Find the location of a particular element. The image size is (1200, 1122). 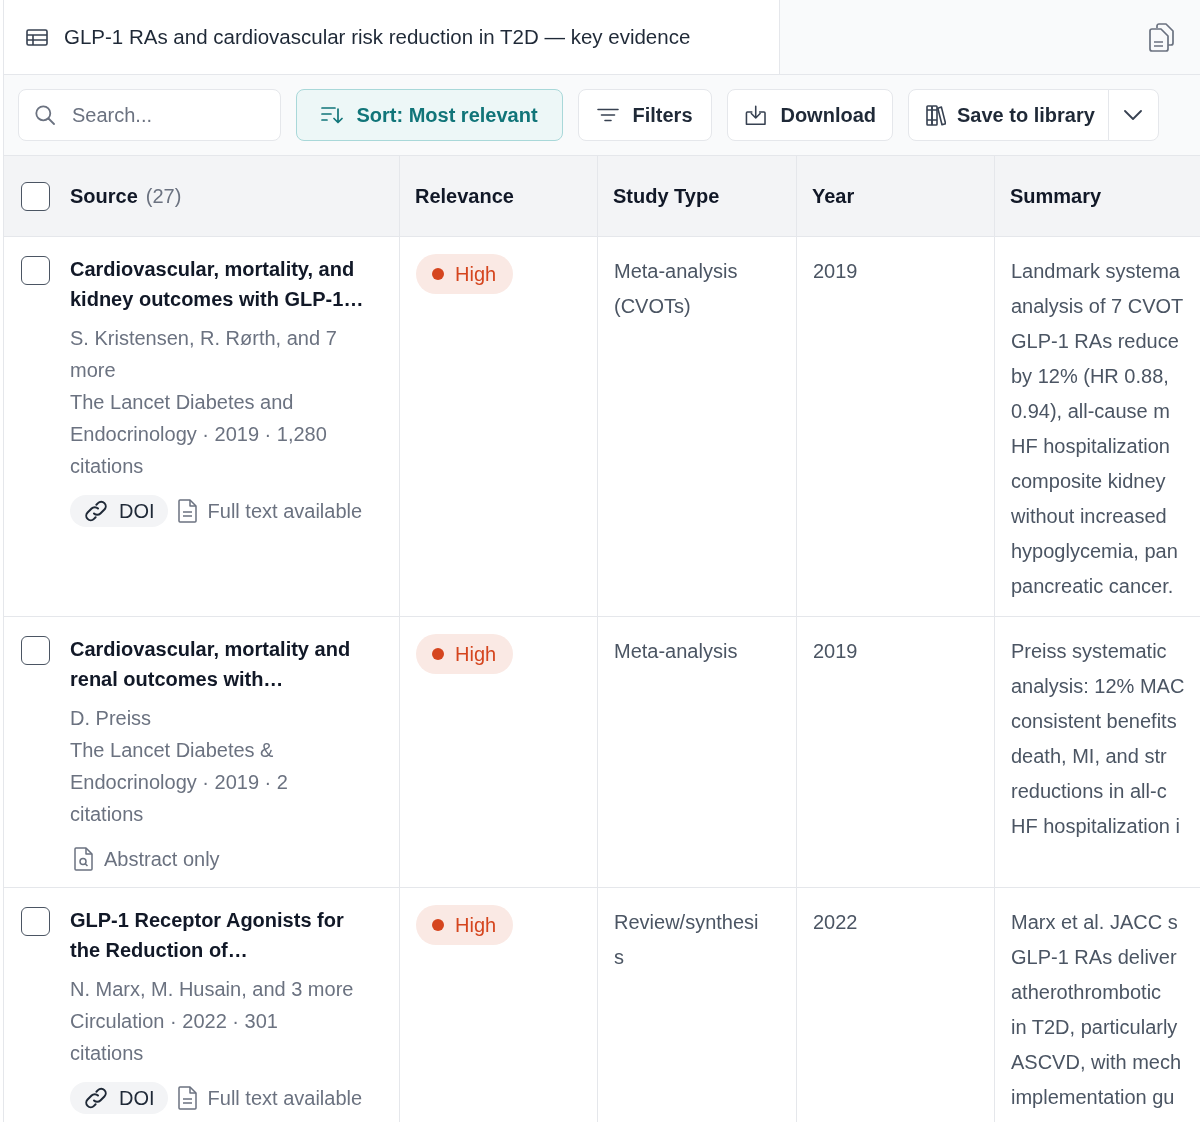

abstract-link: Abstract only is located at coordinates (147, 859).